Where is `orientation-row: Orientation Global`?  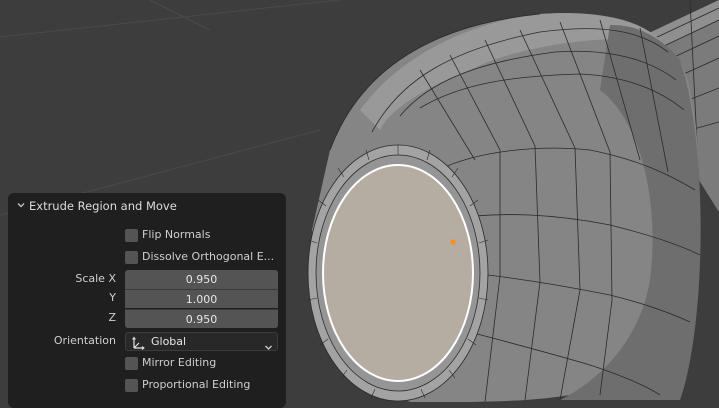 orientation-row: Orientation Global is located at coordinates (147, 341).